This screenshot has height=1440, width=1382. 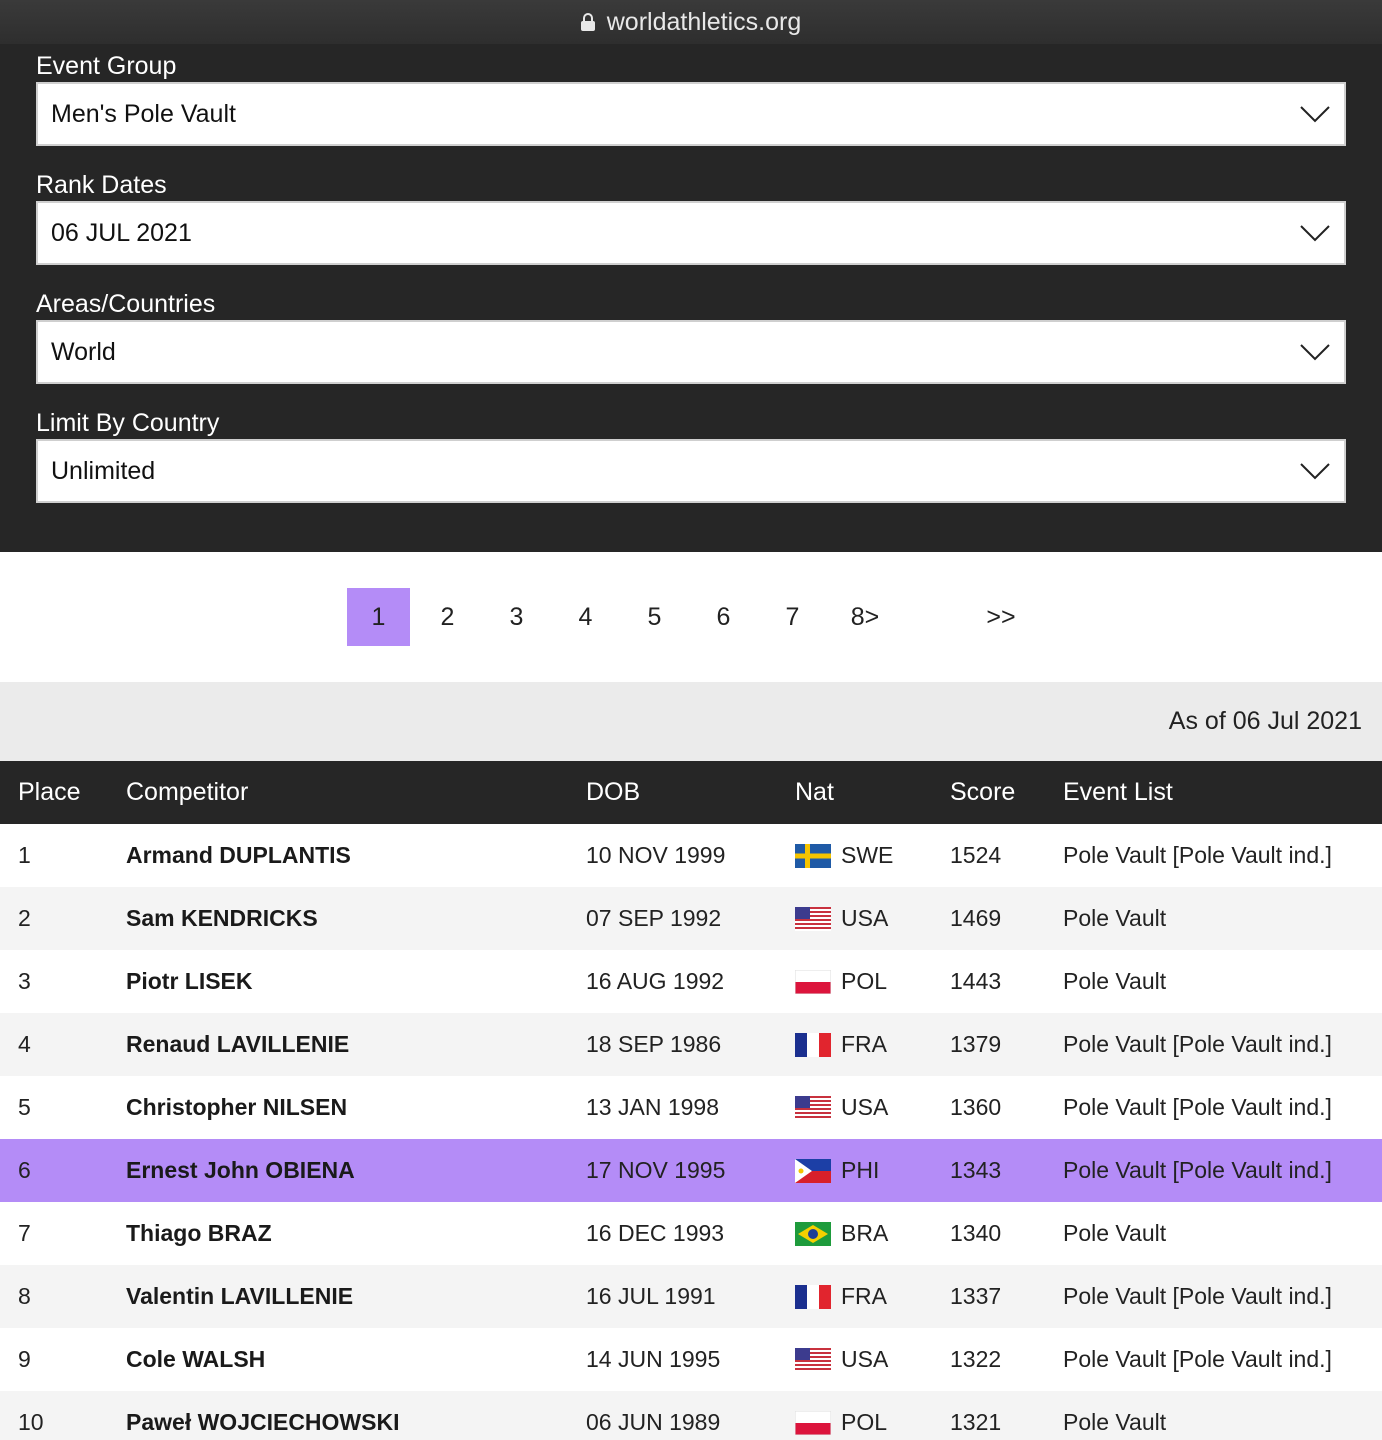 What do you see at coordinates (378, 617) in the screenshot?
I see `page-button-1: 1` at bounding box center [378, 617].